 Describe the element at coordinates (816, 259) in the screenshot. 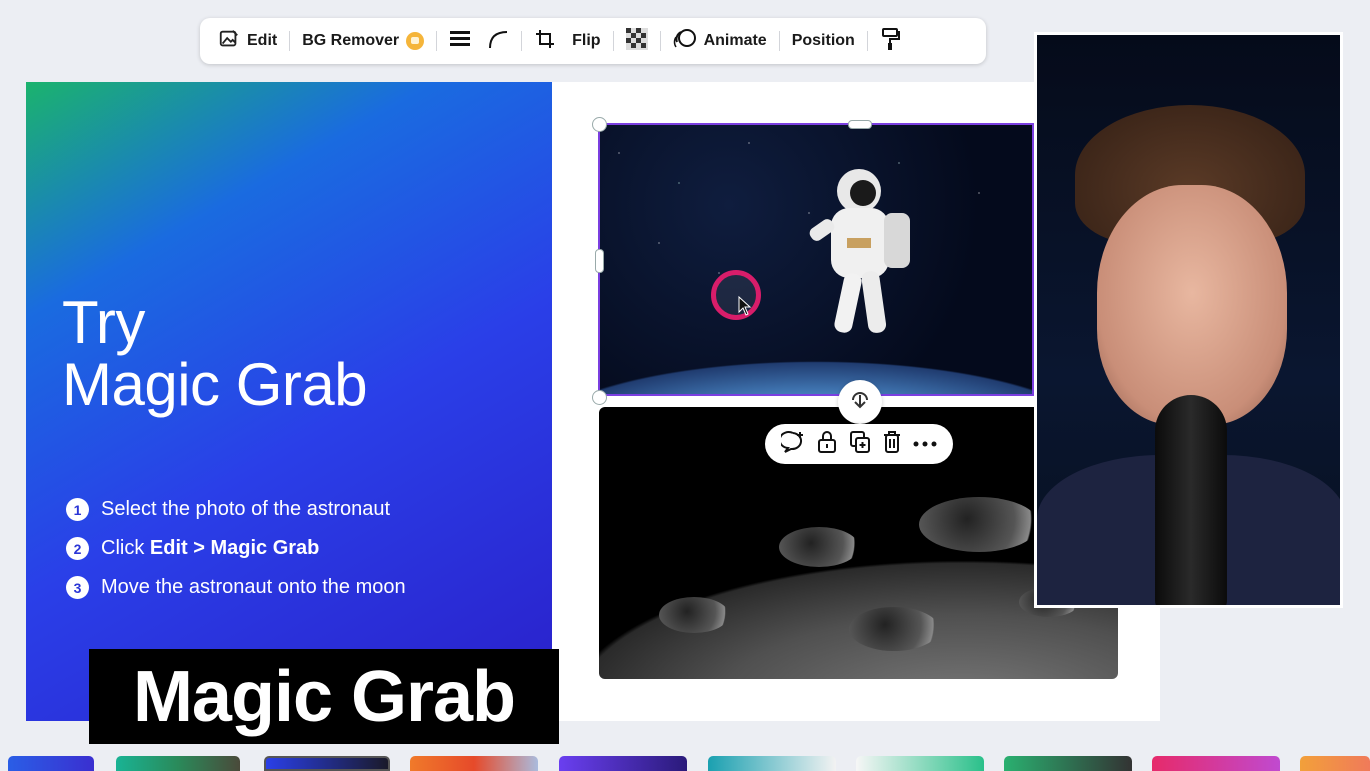

I see `selection-frame` at that location.